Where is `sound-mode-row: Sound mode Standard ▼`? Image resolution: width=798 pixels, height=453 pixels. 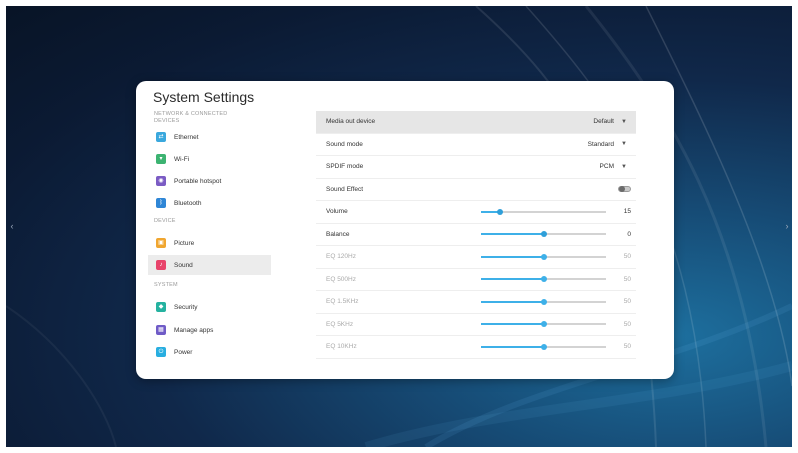
sound-mode-row: Sound mode Standard ▼ is located at coordinates (476, 145).